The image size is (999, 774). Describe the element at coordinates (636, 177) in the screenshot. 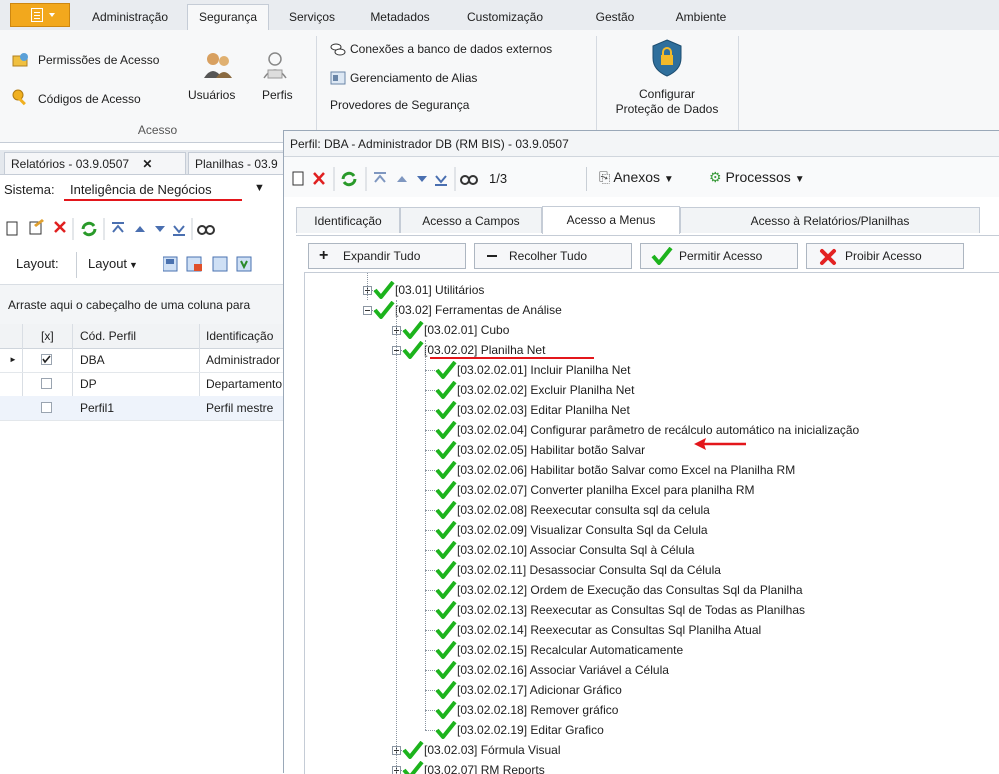

I see `anexos-button: ⎘ Anexos ▼` at that location.